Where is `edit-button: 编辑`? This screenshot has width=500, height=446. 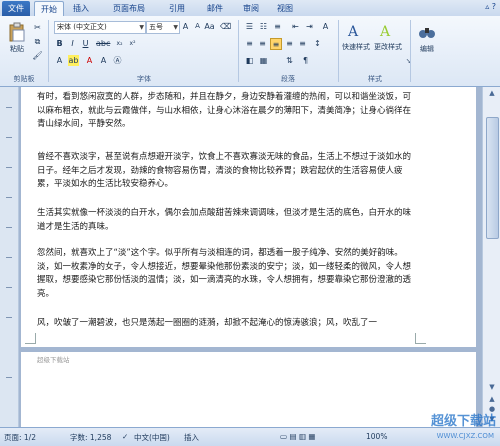 edit-button: 编辑 is located at coordinates (427, 38).